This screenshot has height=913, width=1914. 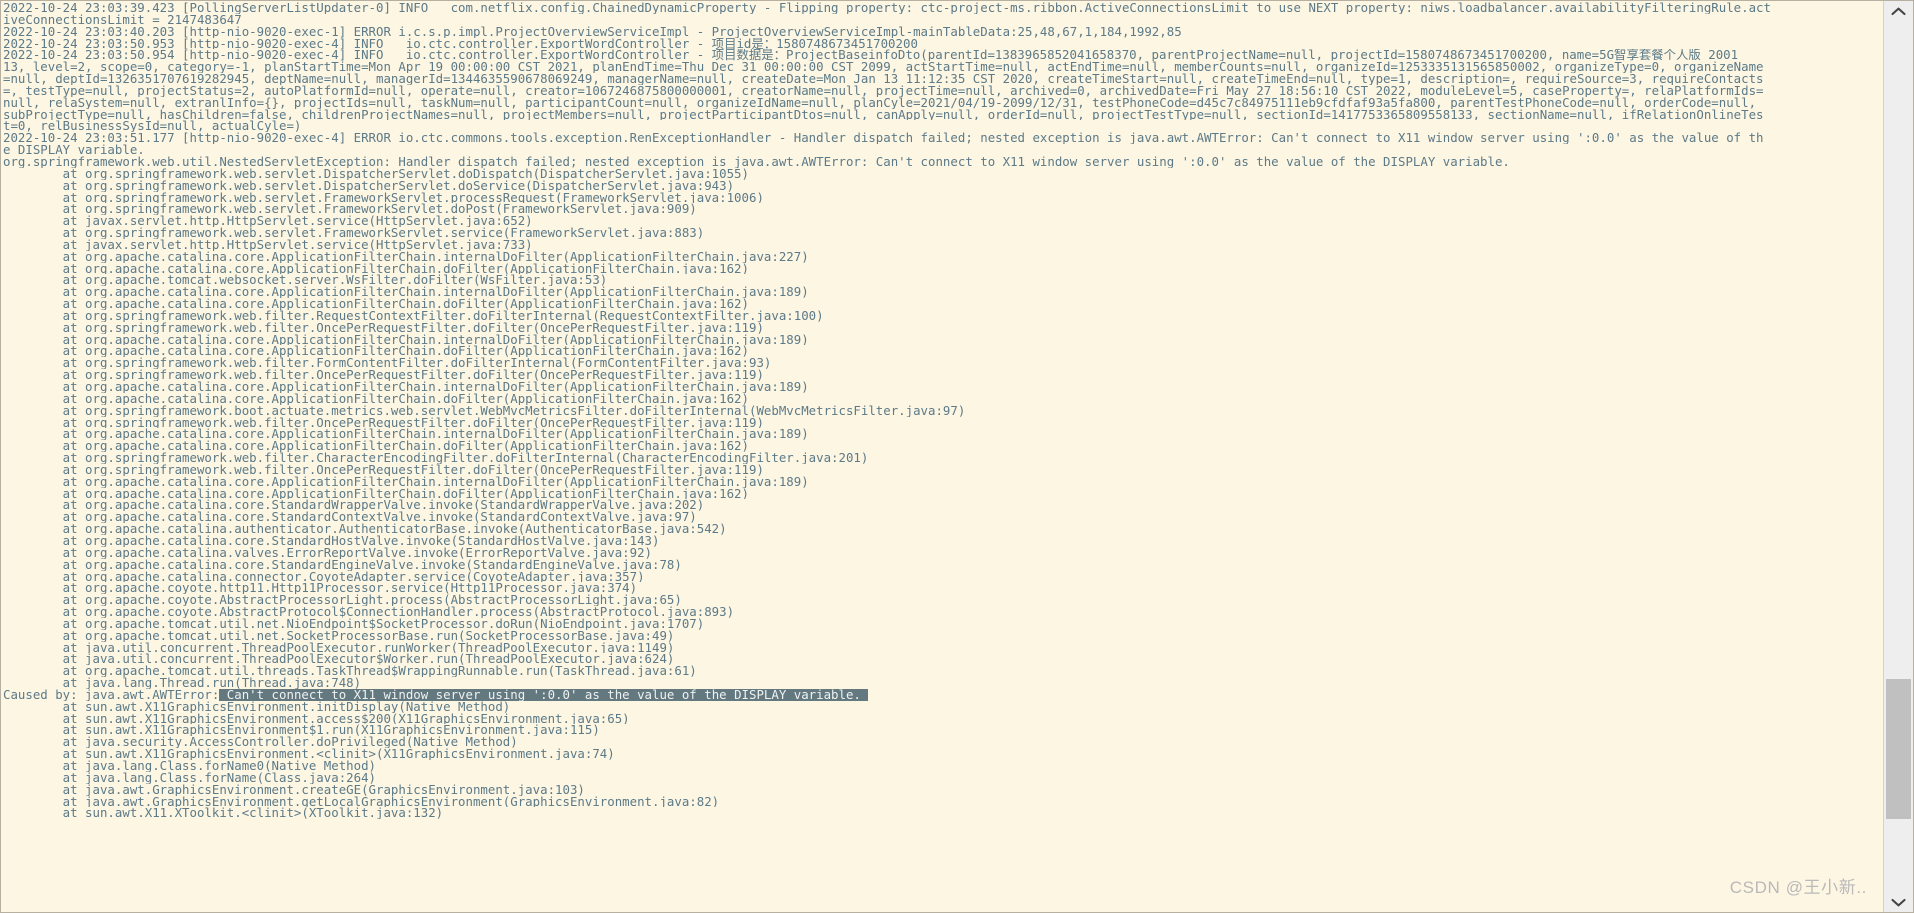 I want to click on vertical-scrollbar, so click(x=1898, y=456).